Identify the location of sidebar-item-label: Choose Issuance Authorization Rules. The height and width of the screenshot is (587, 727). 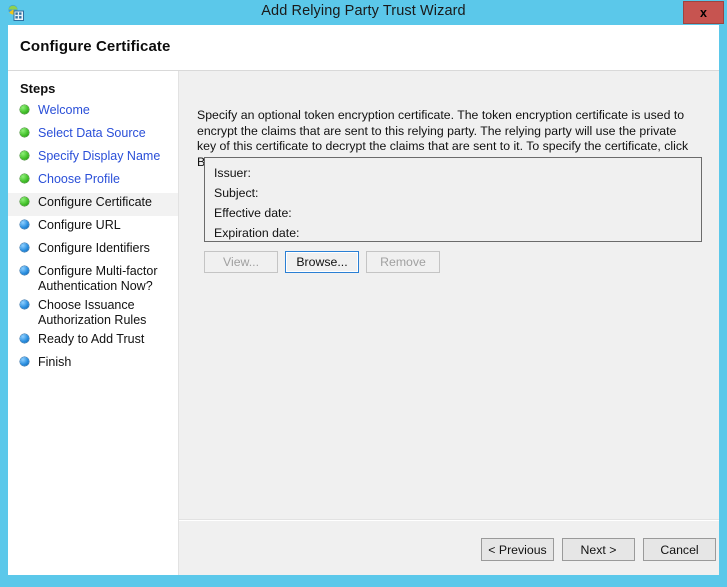
(92, 312).